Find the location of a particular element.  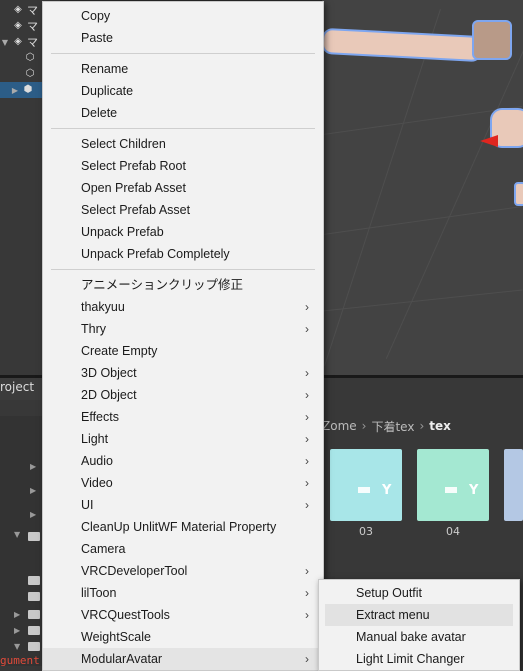

submenu-item-extract-menu: Extract menu is located at coordinates (419, 615).